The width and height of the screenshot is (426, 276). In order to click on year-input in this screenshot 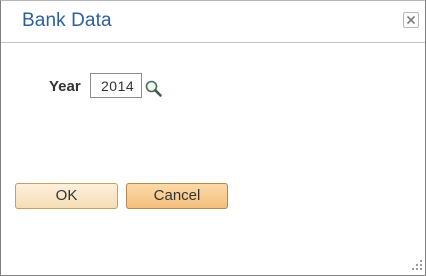, I will do `click(116, 85)`.